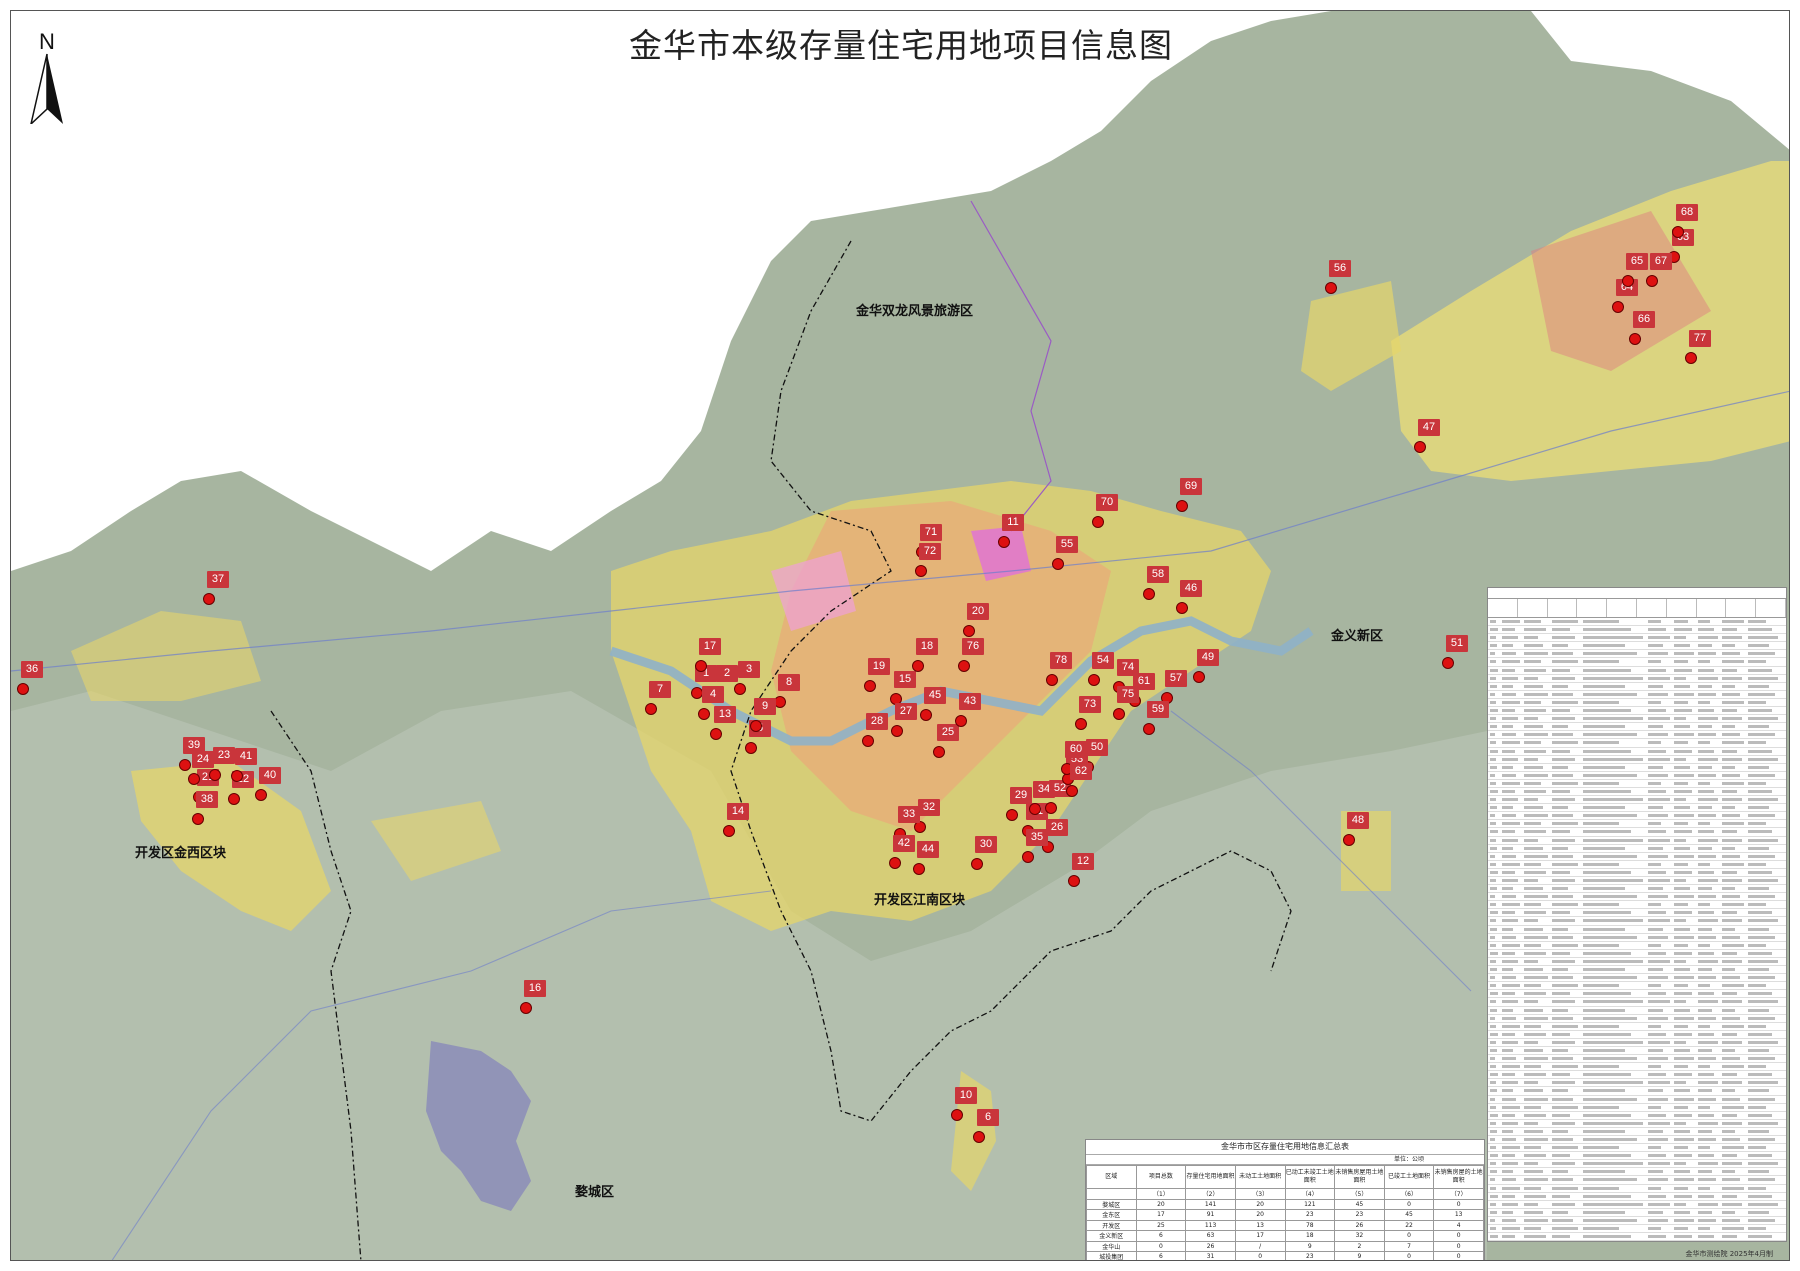 Image resolution: width=1800 pixels, height=1271 pixels. I want to click on project-marker-label: 8, so click(789, 682).